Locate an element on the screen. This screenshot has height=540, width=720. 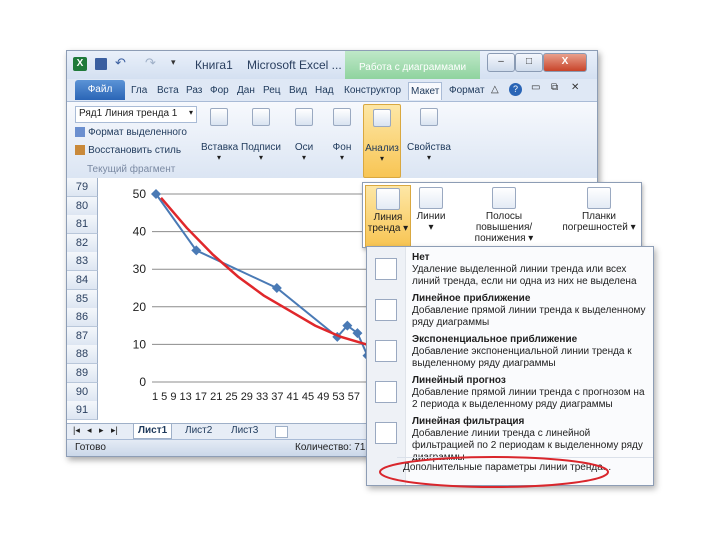
tab-review: Рец is located at coordinates (272, 90).